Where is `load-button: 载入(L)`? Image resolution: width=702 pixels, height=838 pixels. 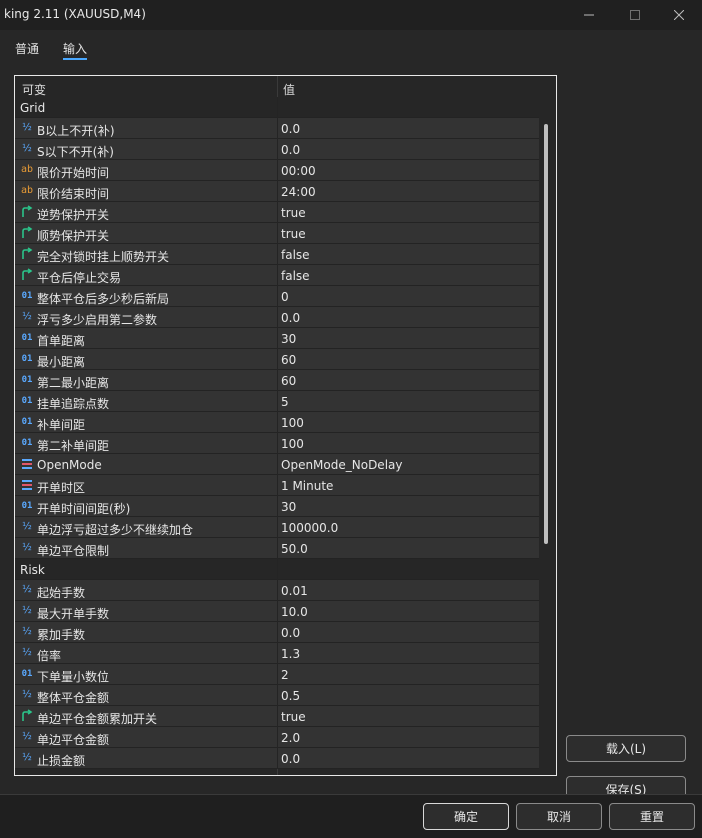
load-button: 载入(L) is located at coordinates (626, 748).